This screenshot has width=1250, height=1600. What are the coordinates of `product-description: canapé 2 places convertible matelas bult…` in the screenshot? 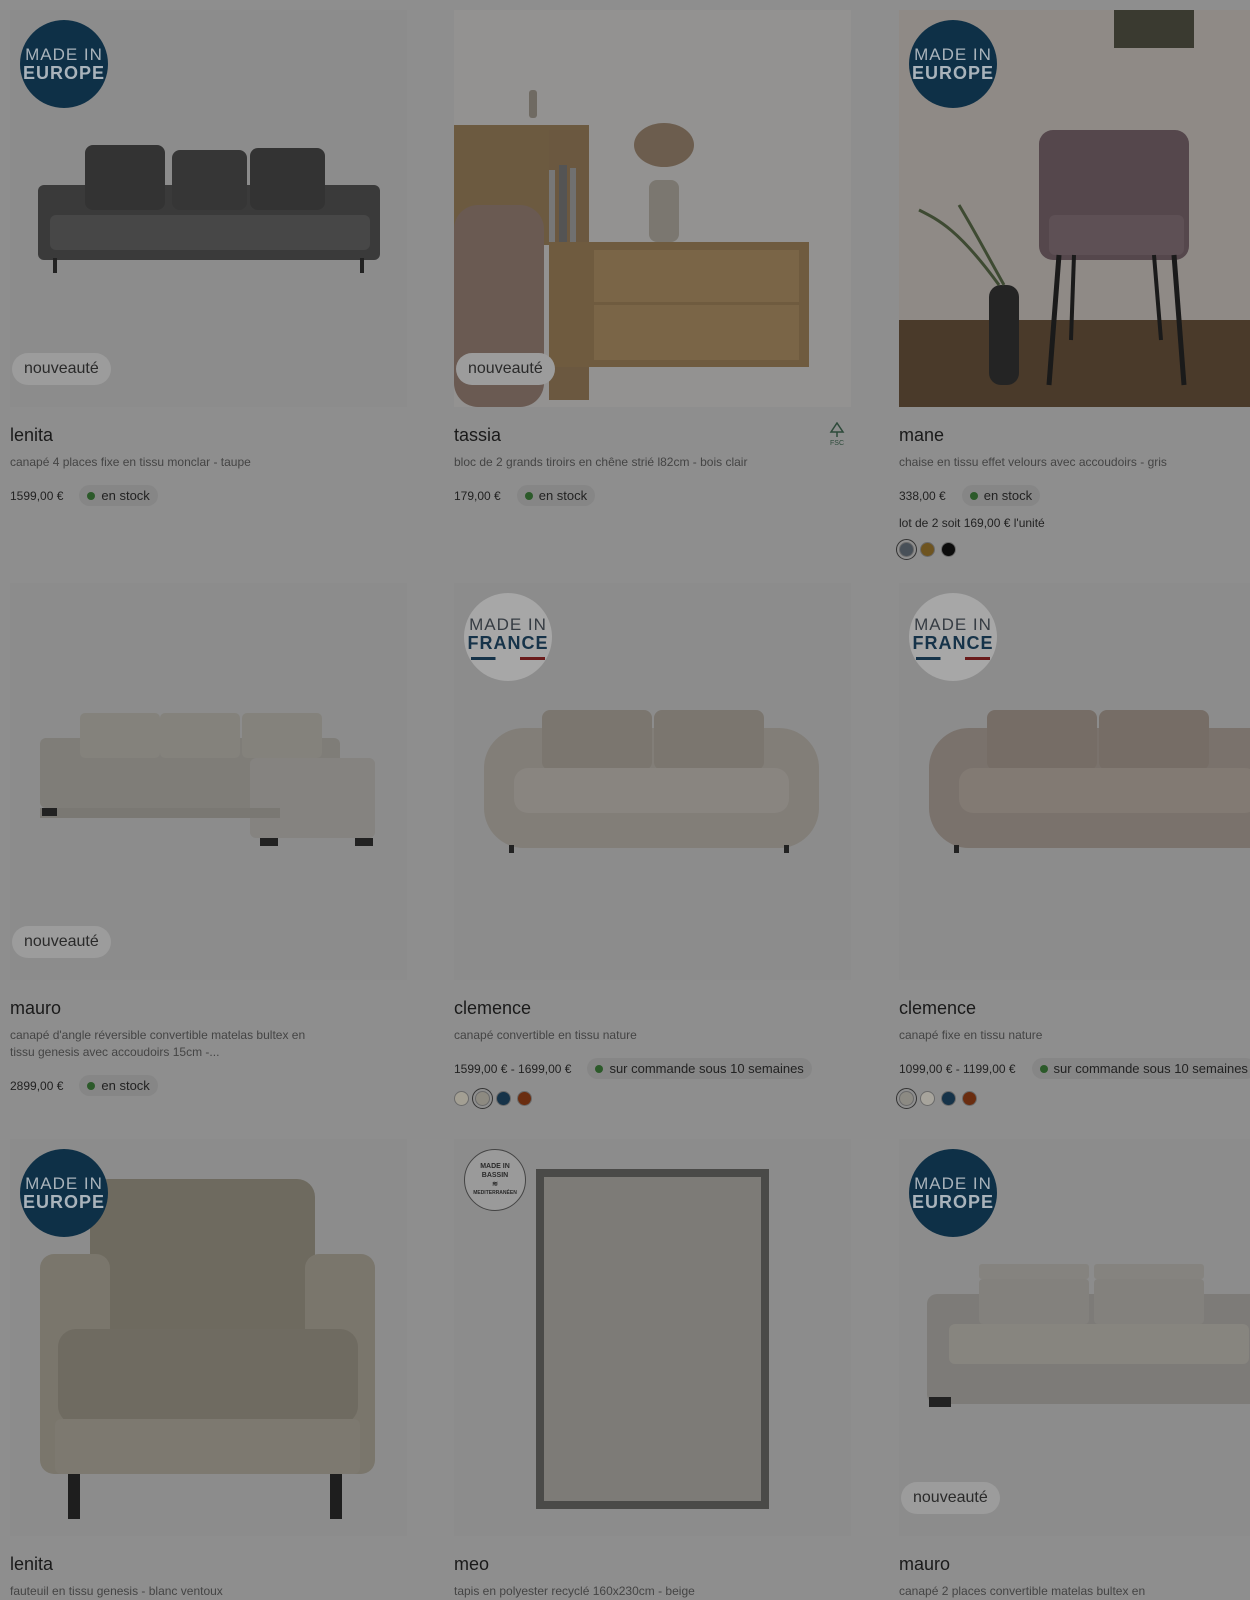 It's located at (1022, 1591).